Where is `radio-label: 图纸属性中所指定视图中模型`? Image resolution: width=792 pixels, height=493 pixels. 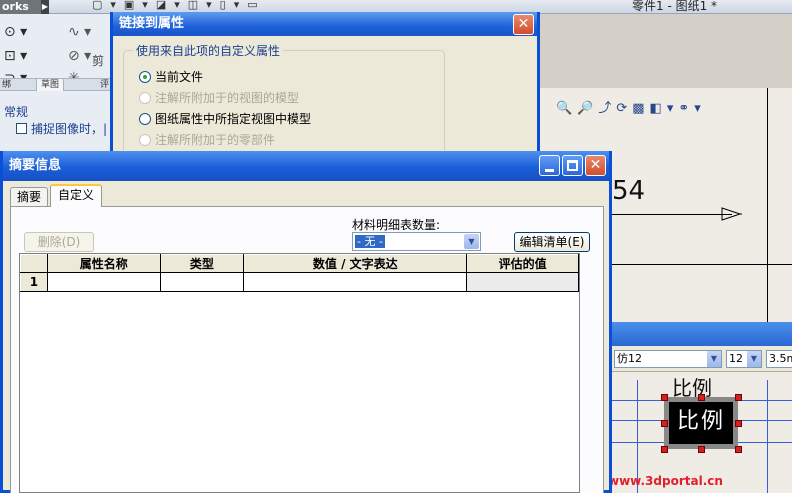
radio-label: 图纸属性中所指定视图中模型 is located at coordinates (233, 119).